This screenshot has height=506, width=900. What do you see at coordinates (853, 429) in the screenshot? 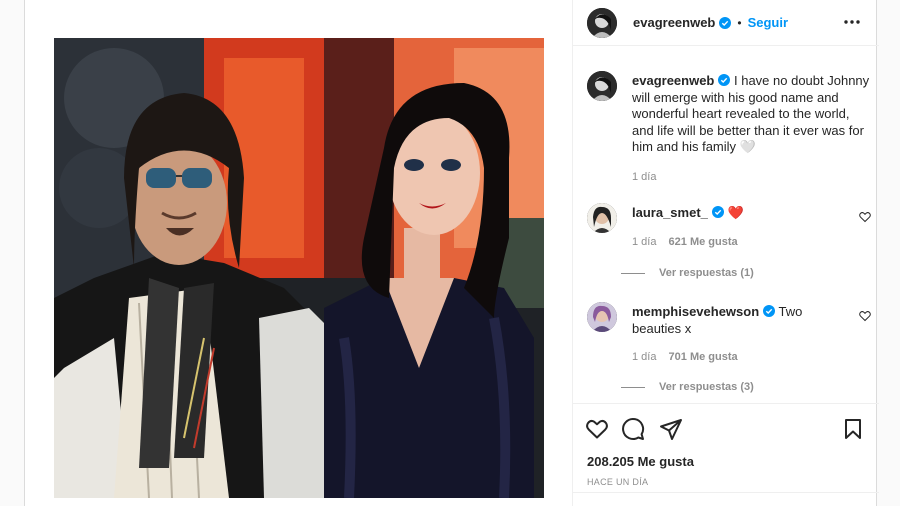
I see `bookmark-icon` at bounding box center [853, 429].